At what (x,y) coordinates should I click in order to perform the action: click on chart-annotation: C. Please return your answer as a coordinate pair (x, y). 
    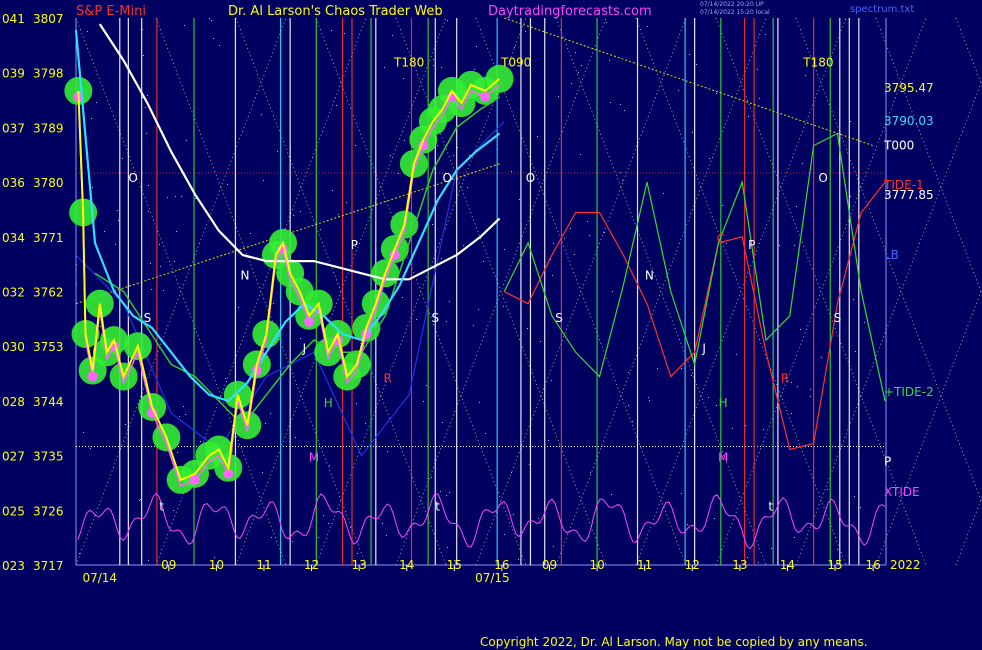
    Looking at the image, I should click on (721, 239).